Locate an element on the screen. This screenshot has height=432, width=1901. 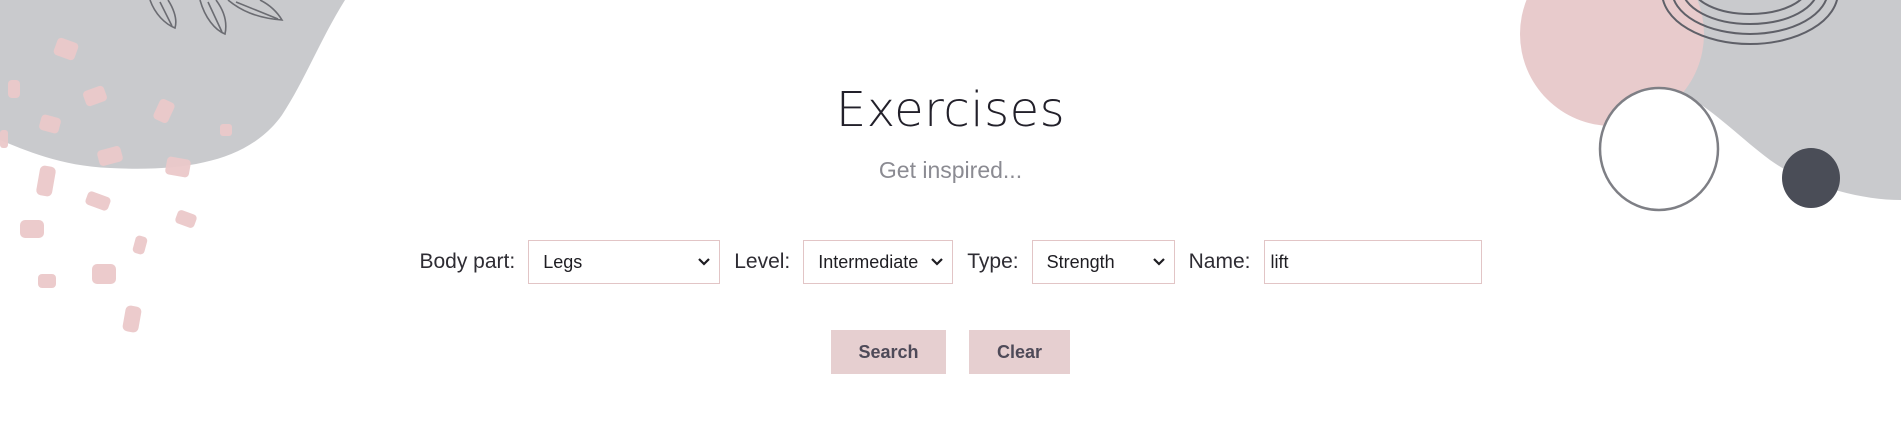
body-part-value: Legs is located at coordinates (563, 261).